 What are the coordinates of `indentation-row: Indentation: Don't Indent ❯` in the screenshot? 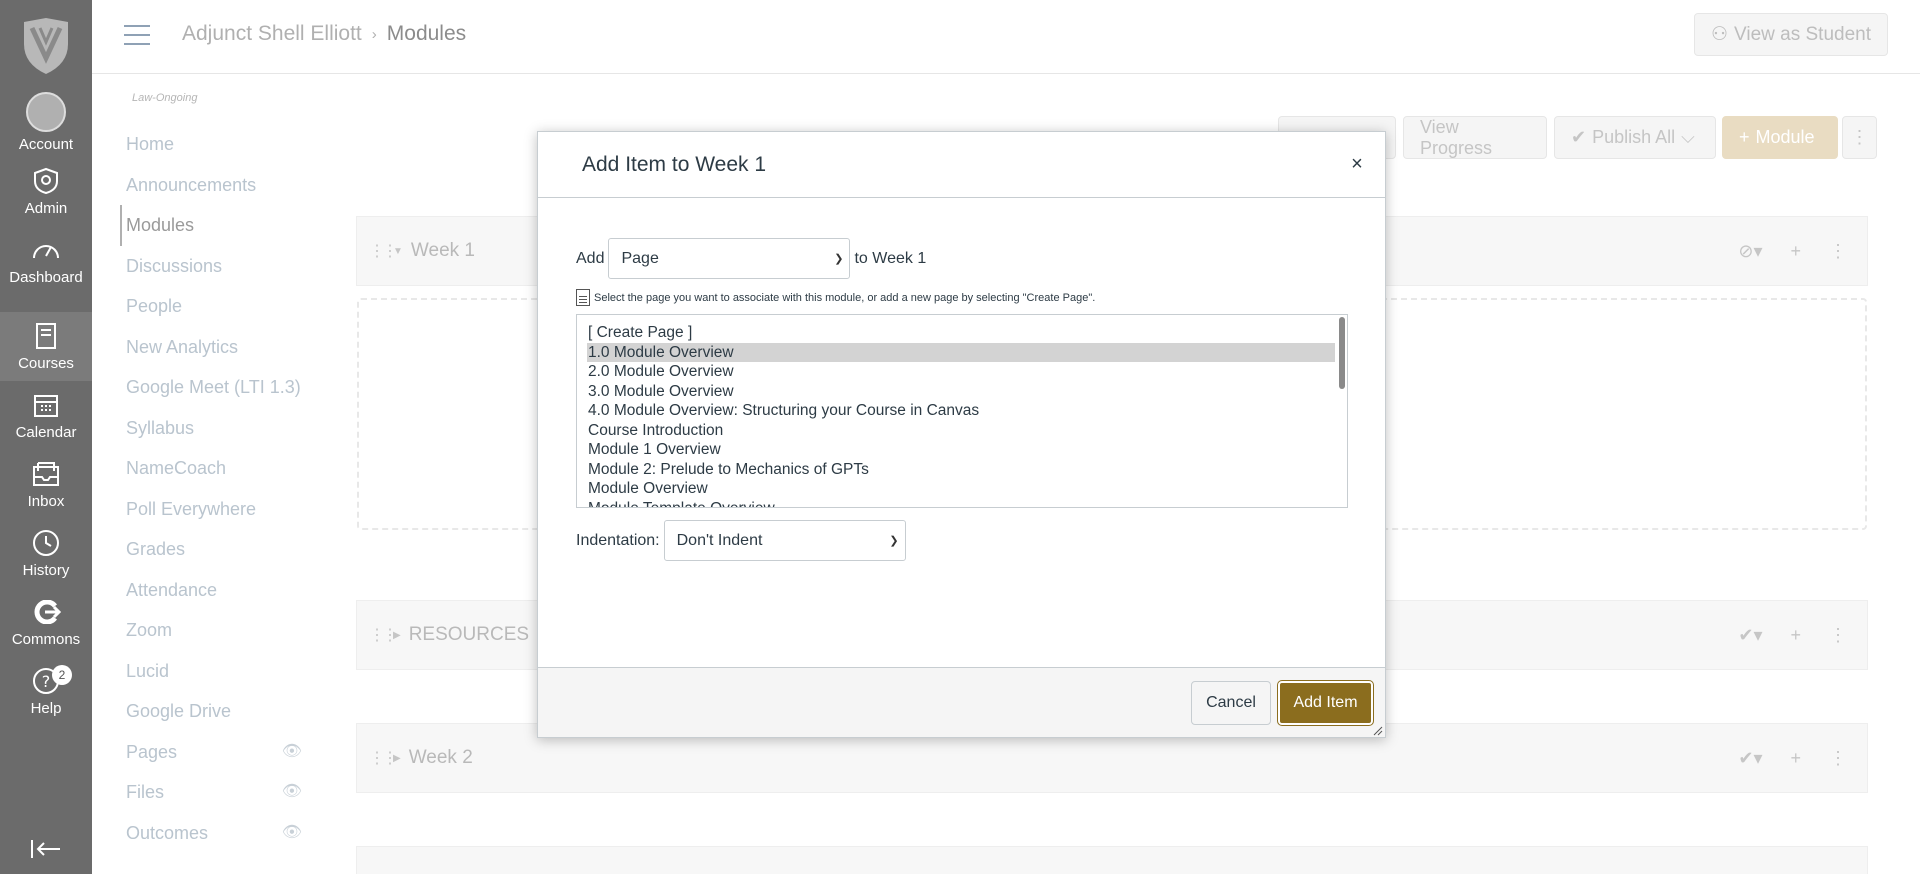 It's located at (961, 540).